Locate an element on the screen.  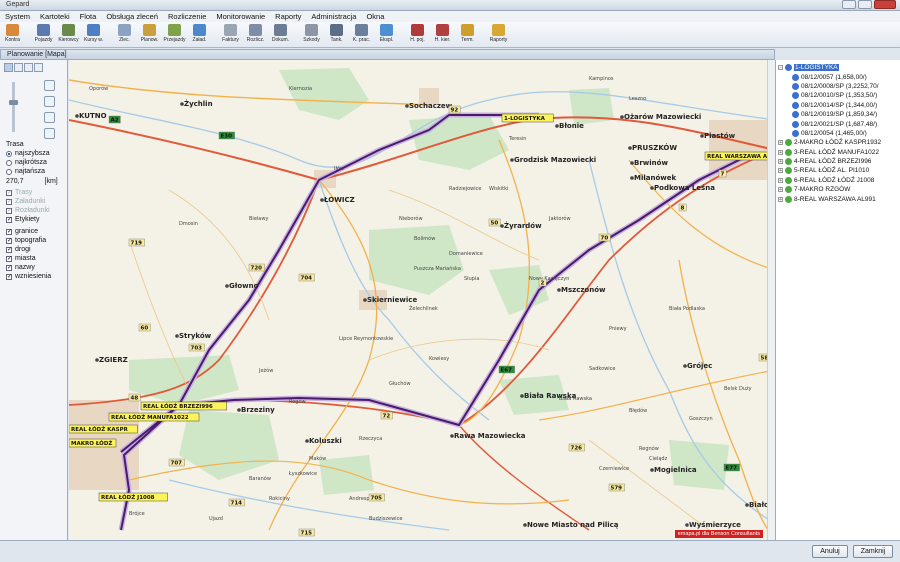
toolbar-button-reports: Raporty is located at coordinates (498, 35).